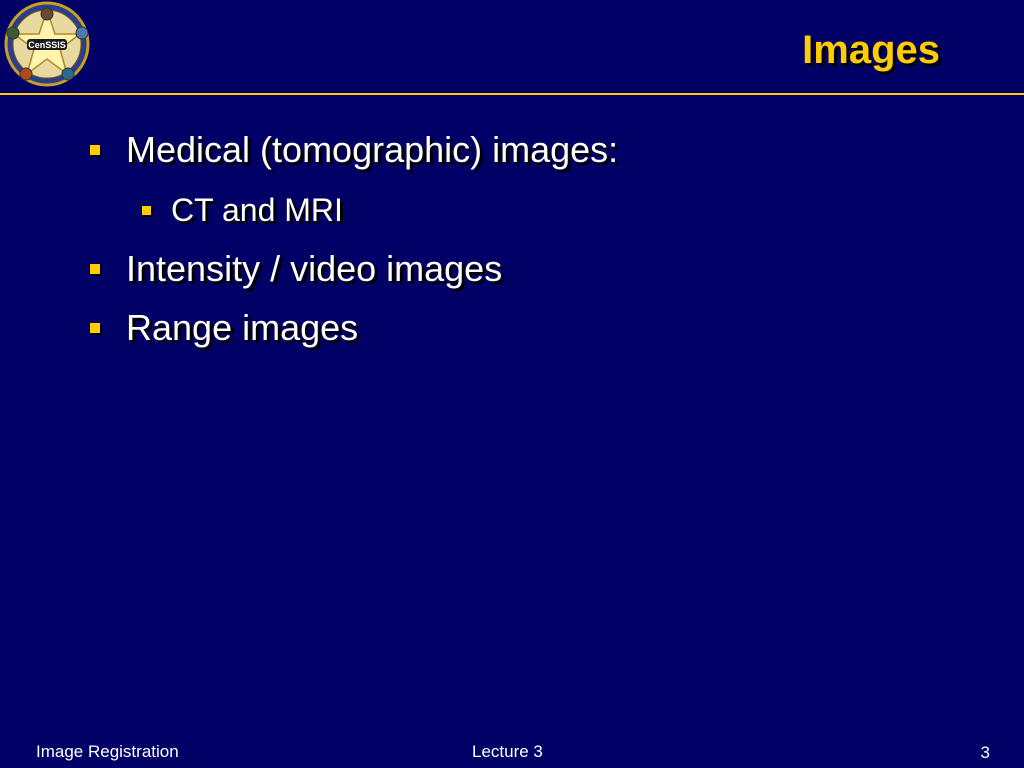  Describe the element at coordinates (372, 149) in the screenshot. I see `bullet-text: Medical (tomographic) images:` at that location.